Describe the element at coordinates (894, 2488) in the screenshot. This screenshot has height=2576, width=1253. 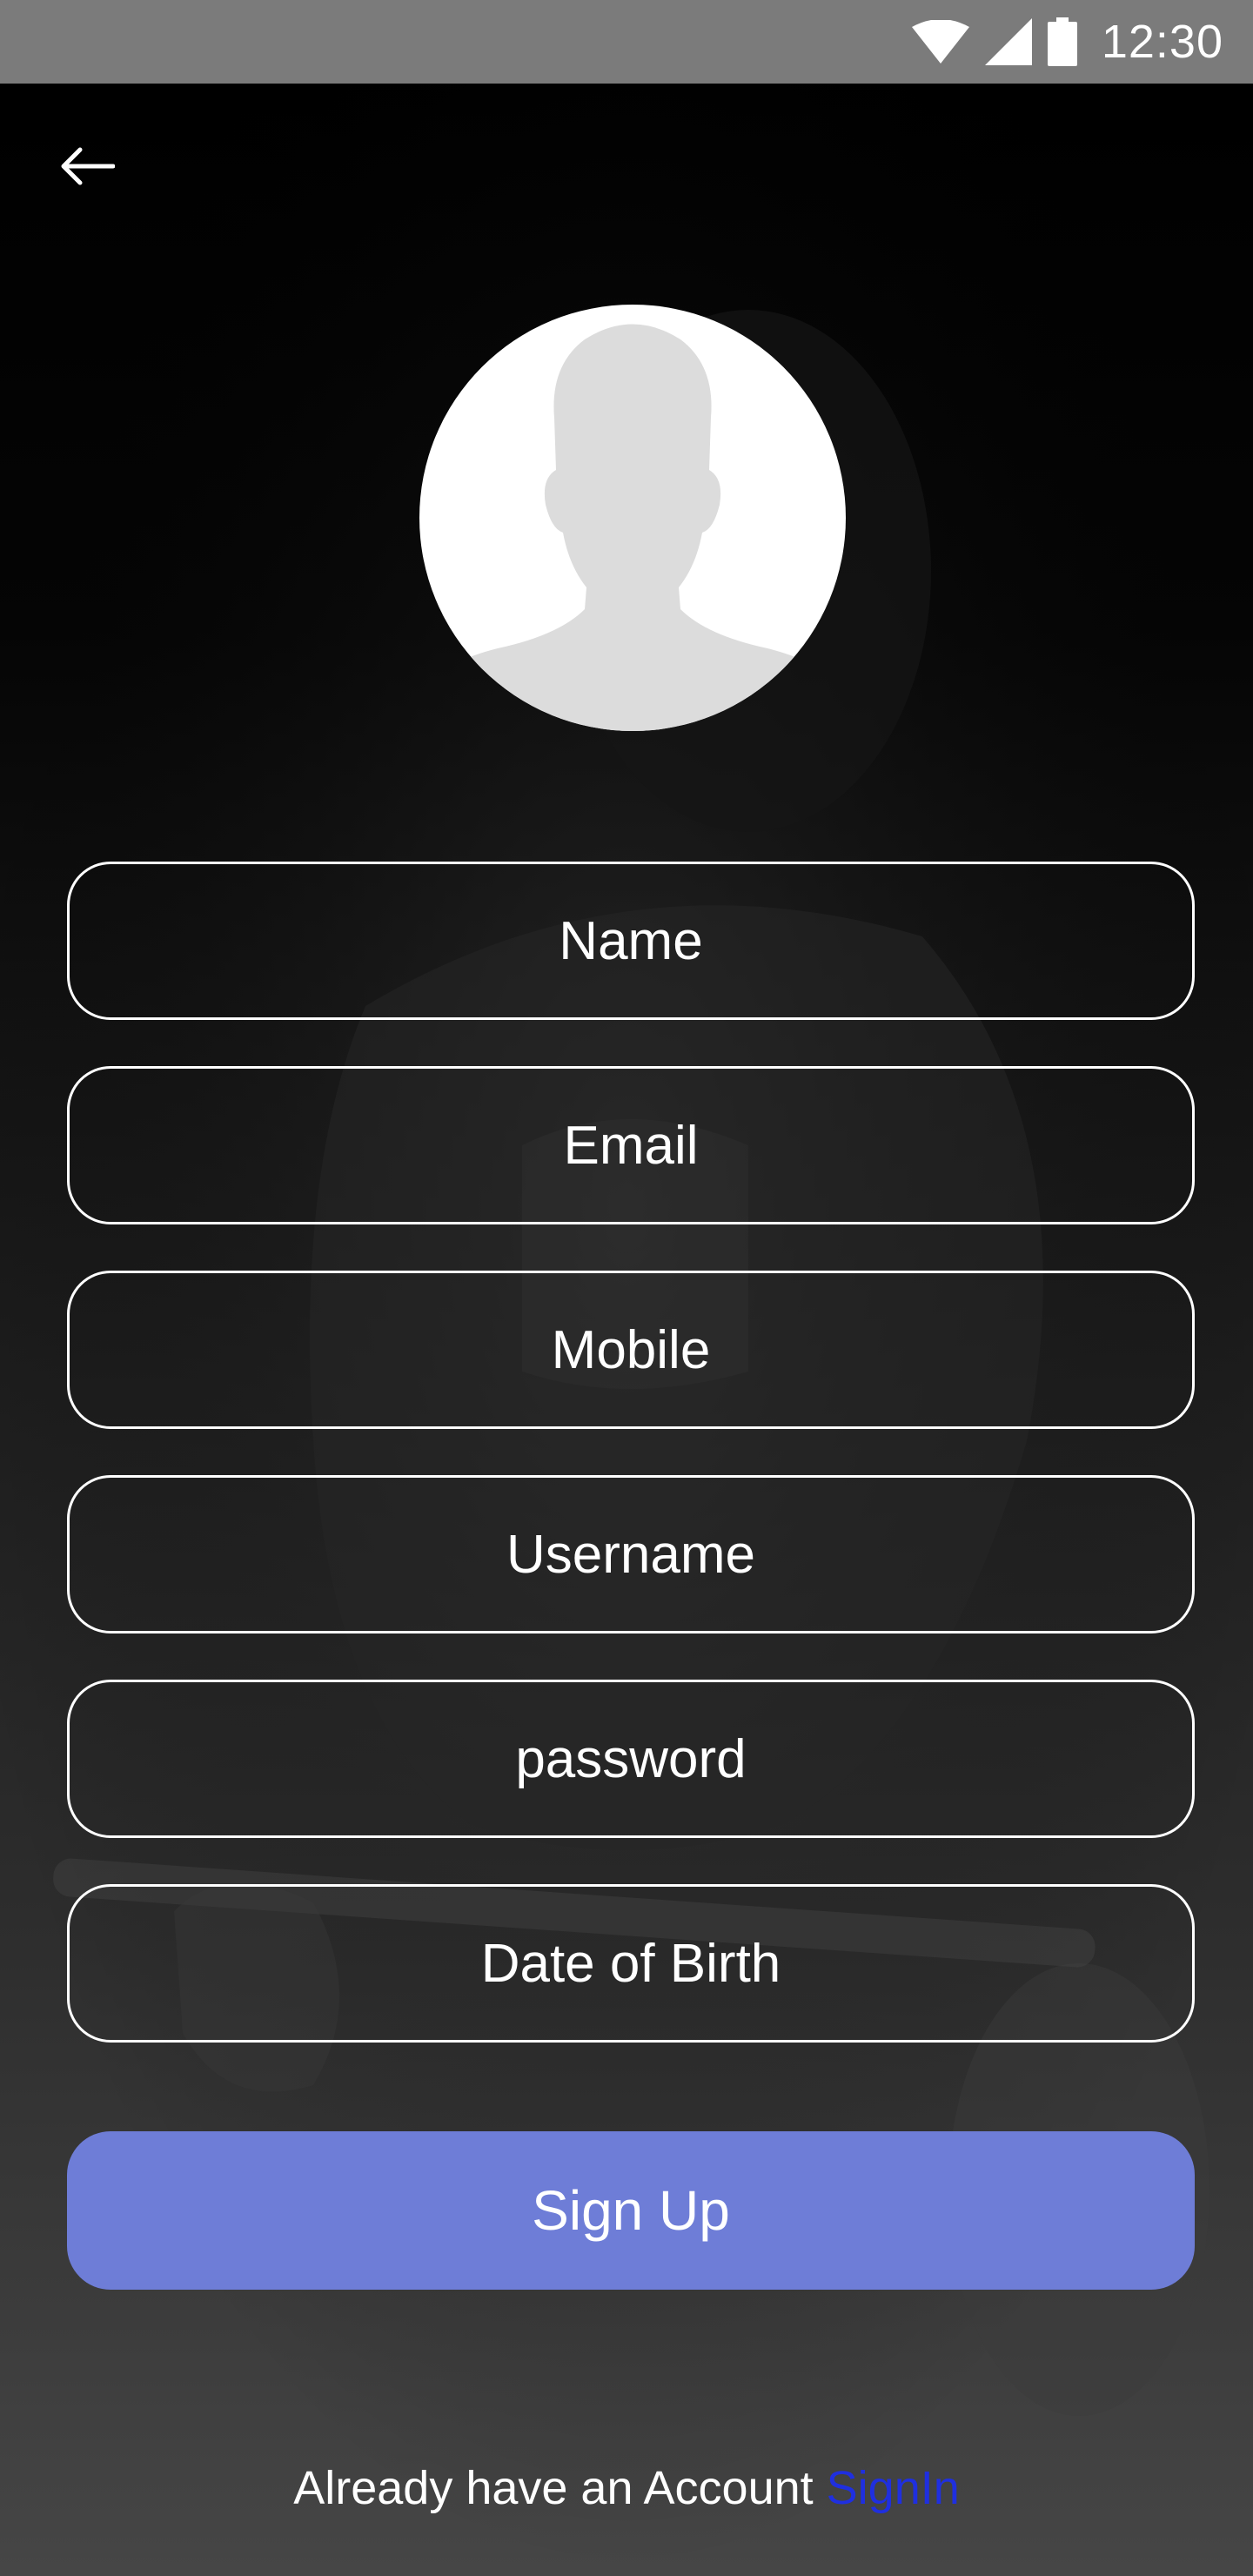
I see `signin-link: SignIn` at that location.